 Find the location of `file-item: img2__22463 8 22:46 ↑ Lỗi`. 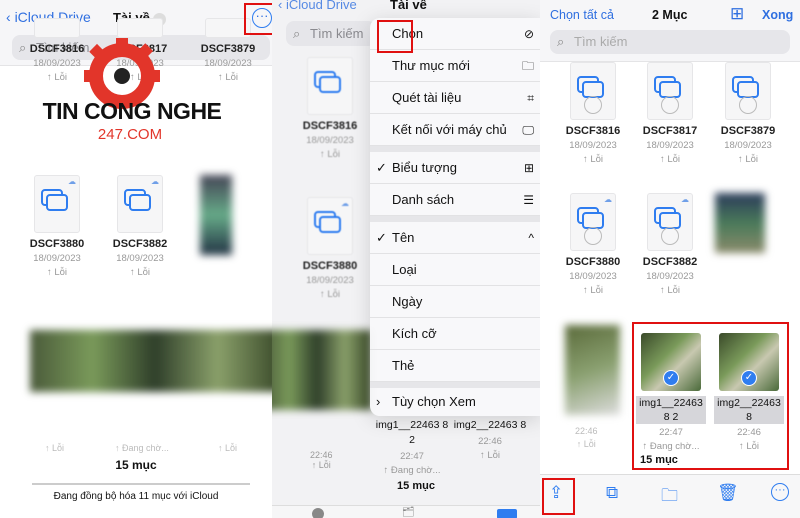

file-item: img2__22463 8 22:46 ↑ Lỗi is located at coordinates (490, 439).